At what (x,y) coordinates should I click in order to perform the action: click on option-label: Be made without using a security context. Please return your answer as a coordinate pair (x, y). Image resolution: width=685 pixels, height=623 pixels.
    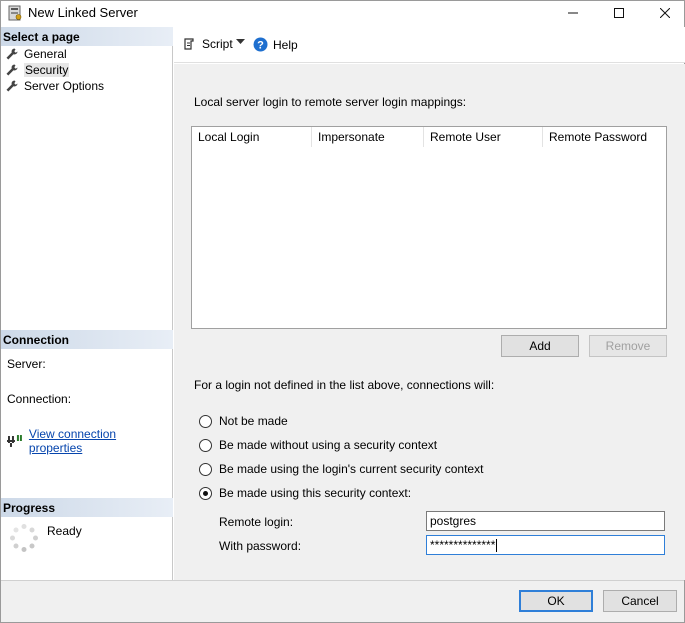
    Looking at the image, I should click on (328, 445).